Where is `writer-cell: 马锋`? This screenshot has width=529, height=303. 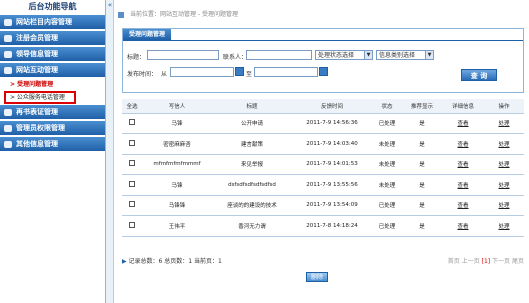 writer-cell: 马锋 is located at coordinates (177, 123).